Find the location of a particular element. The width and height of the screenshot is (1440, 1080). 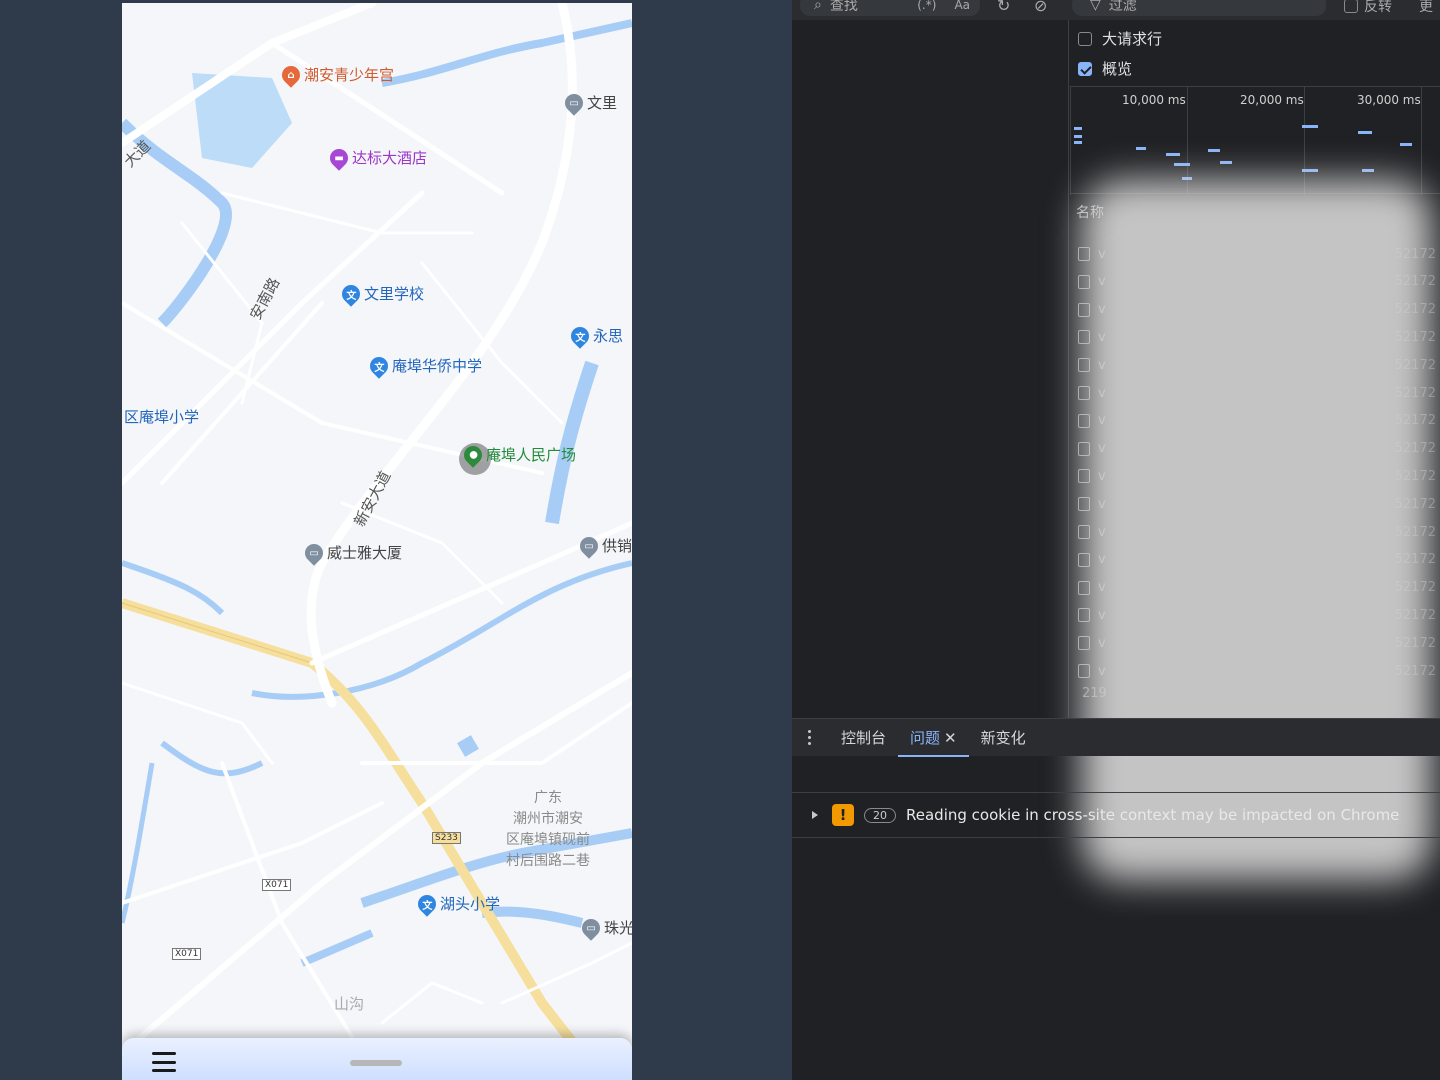

poi-hutou-school: 文 湖头小学 is located at coordinates (457, 903).